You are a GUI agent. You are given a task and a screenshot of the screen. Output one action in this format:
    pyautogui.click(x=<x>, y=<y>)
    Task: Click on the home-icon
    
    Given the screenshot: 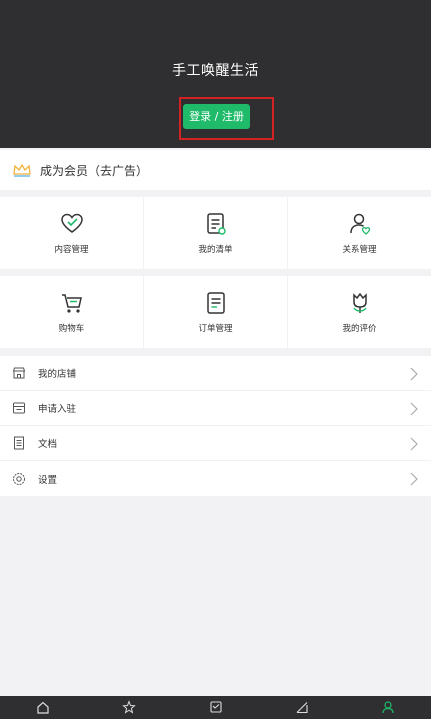 What is the action you would take?
    pyautogui.click(x=43, y=707)
    